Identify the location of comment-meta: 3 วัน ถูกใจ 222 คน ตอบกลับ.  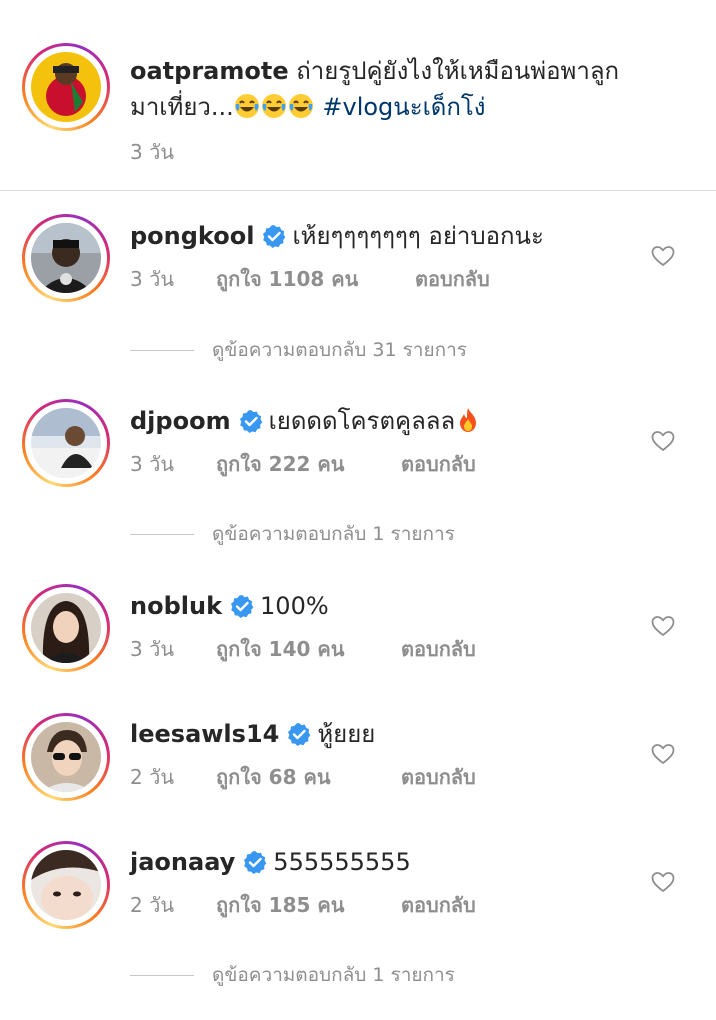
(303, 464).